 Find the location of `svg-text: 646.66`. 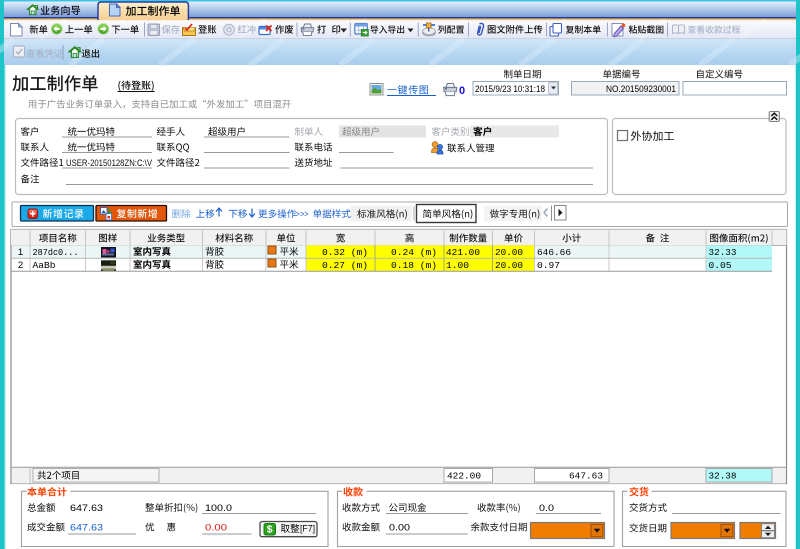

svg-text: 646.66 is located at coordinates (554, 252).